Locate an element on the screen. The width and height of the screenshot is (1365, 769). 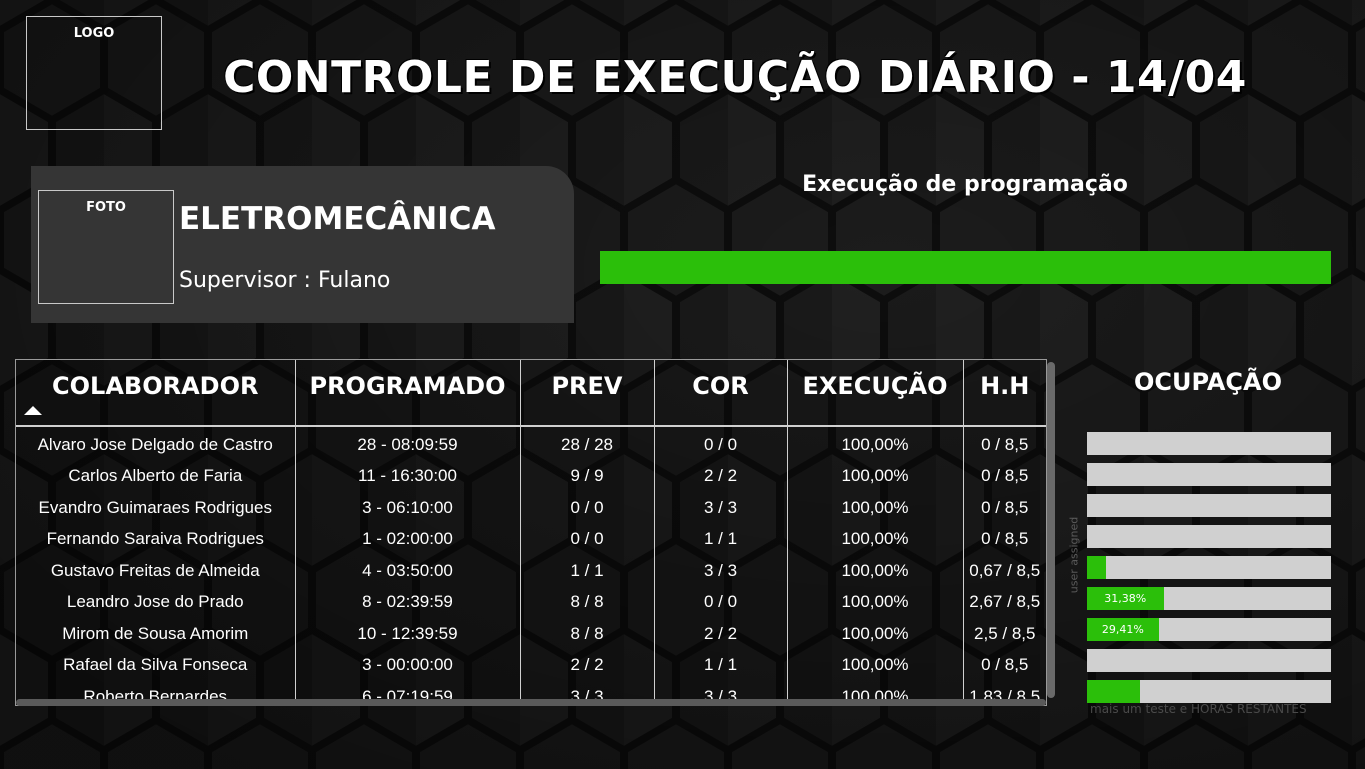
occupancy-axis: user assigned is located at coordinates (1074, 555).